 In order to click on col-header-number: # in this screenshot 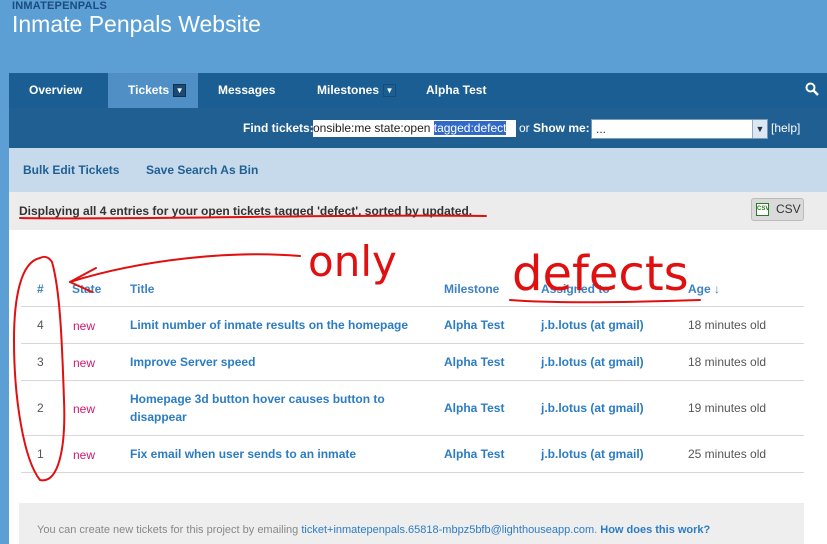, I will do `click(40, 289)`.